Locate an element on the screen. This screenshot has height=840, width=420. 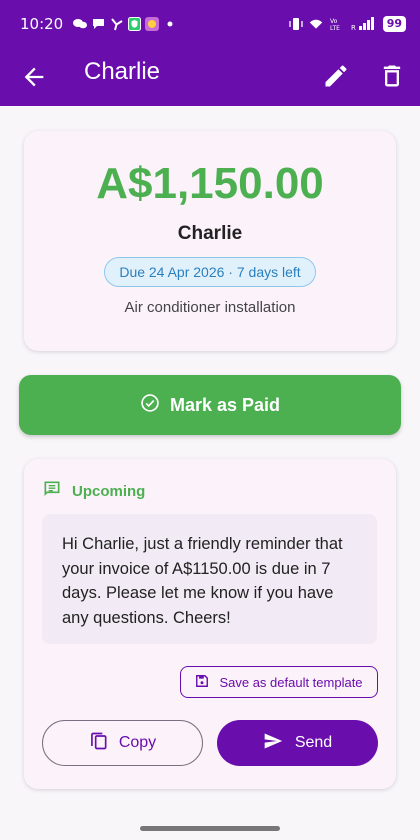
volte-icon: Vo LTE is located at coordinates (337, 24).